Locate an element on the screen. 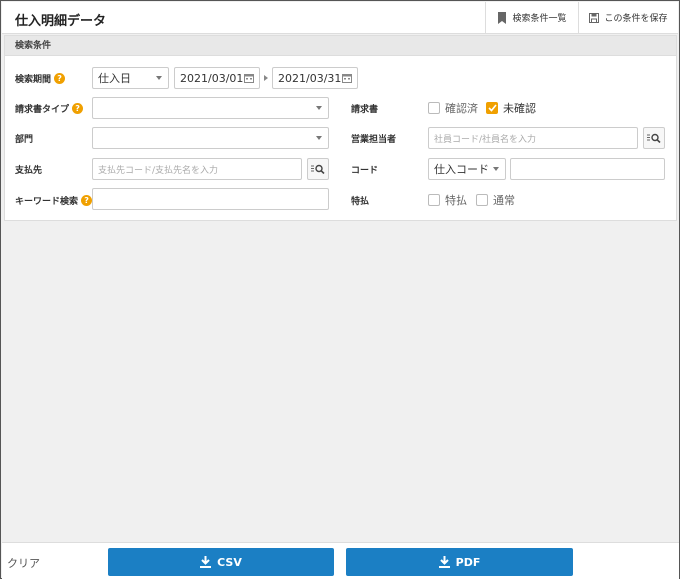 This screenshot has width=680, height=579. invoice-label: 請求書 is located at coordinates (365, 110).